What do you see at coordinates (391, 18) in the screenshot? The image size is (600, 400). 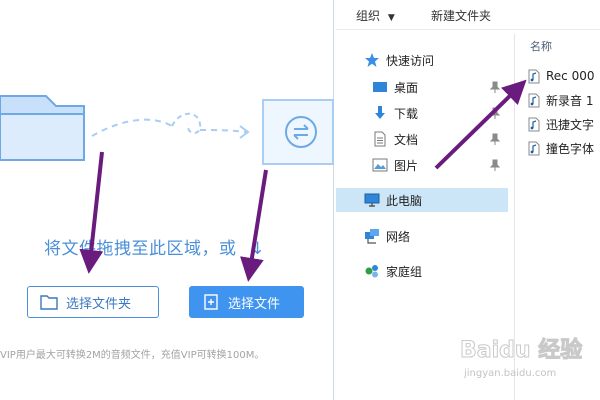 I see `chevron-down-icon: ▼` at bounding box center [391, 18].